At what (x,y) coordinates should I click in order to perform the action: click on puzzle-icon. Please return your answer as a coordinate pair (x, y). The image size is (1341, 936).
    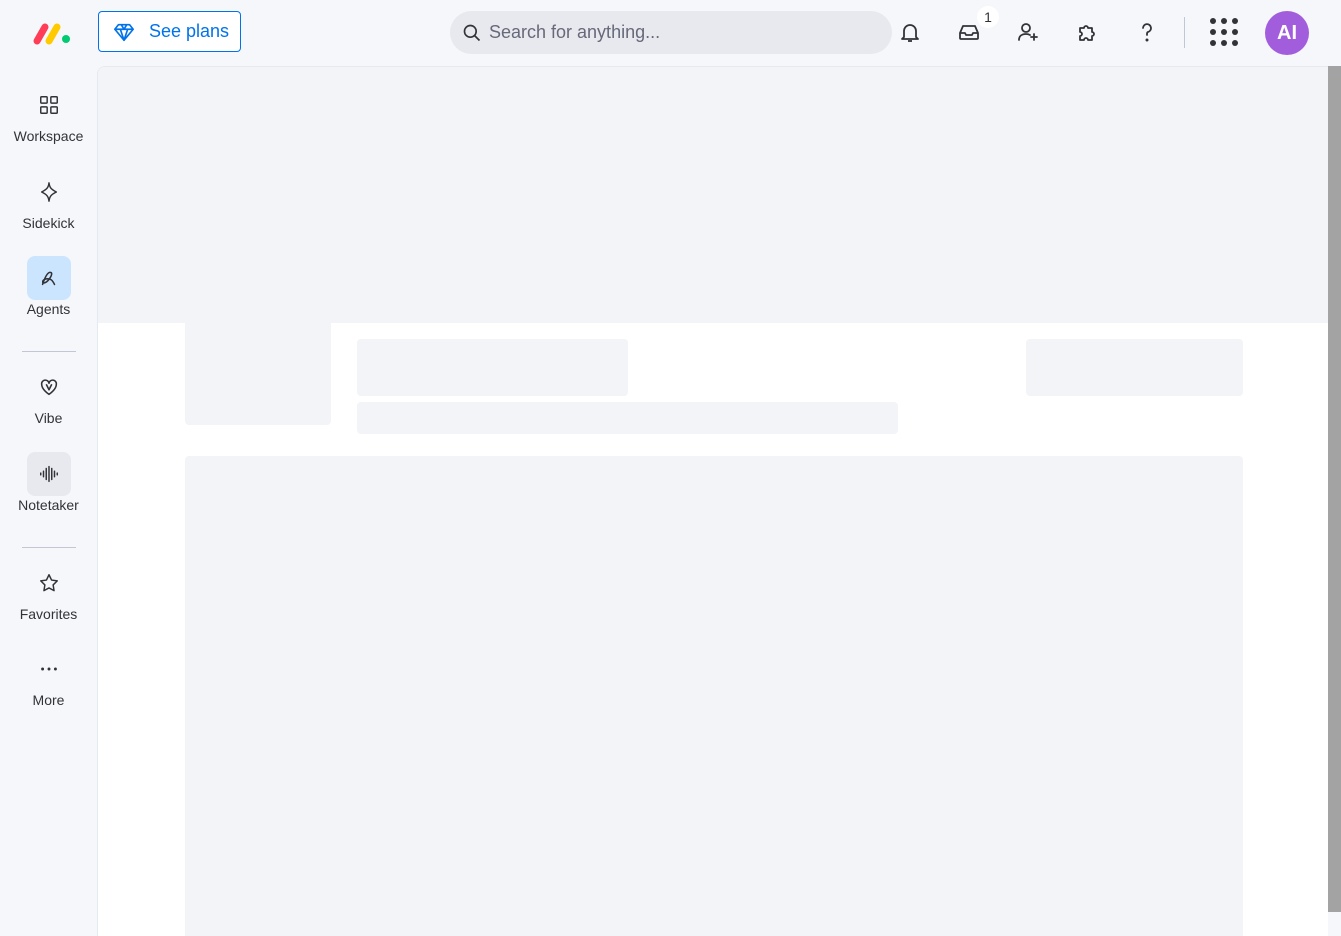
    Looking at the image, I should click on (1087, 33).